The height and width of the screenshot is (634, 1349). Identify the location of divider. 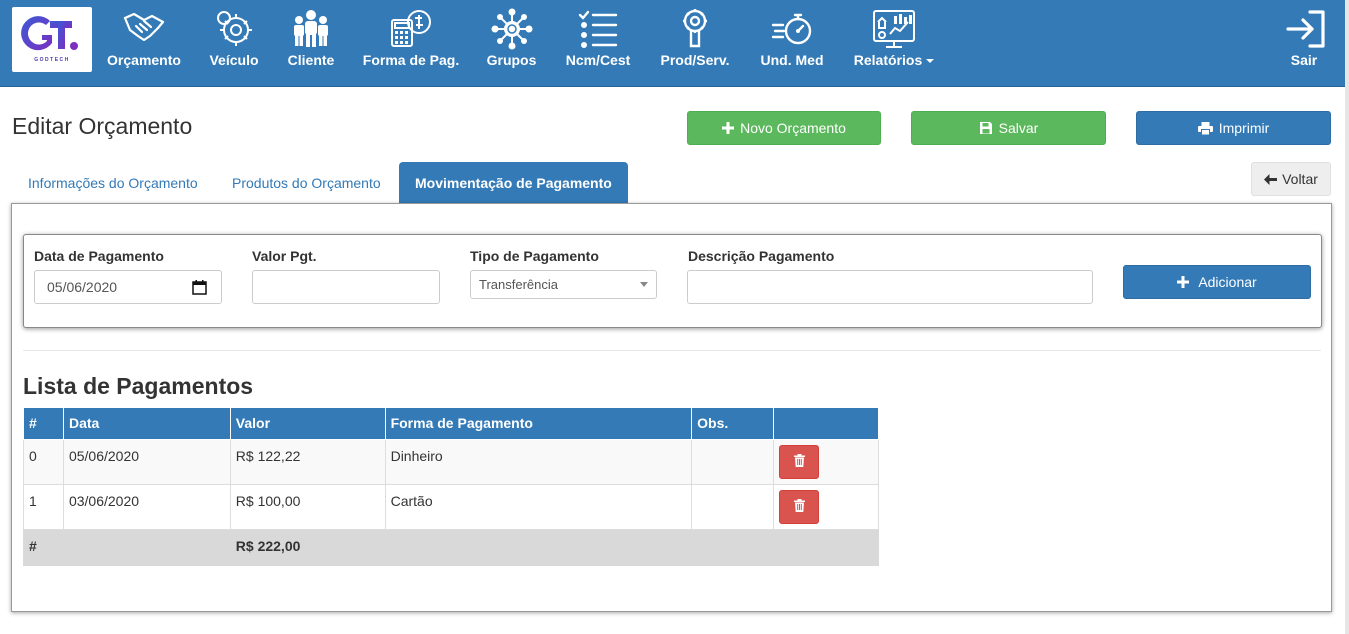
(672, 350).